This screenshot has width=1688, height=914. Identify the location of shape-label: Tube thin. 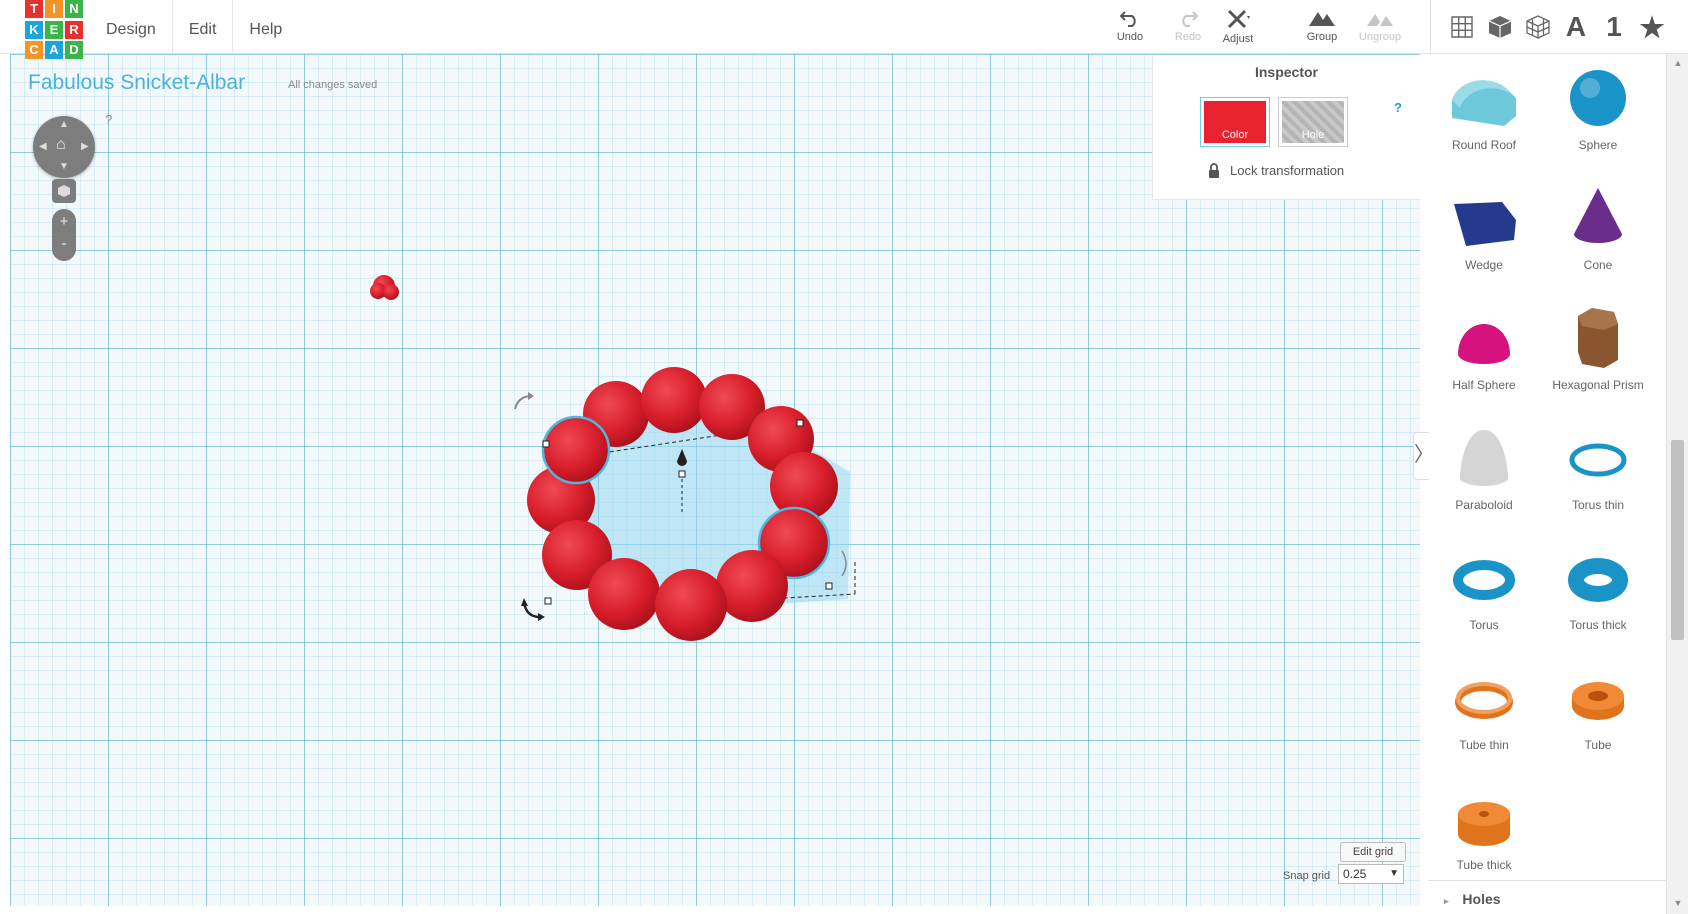
(1484, 745).